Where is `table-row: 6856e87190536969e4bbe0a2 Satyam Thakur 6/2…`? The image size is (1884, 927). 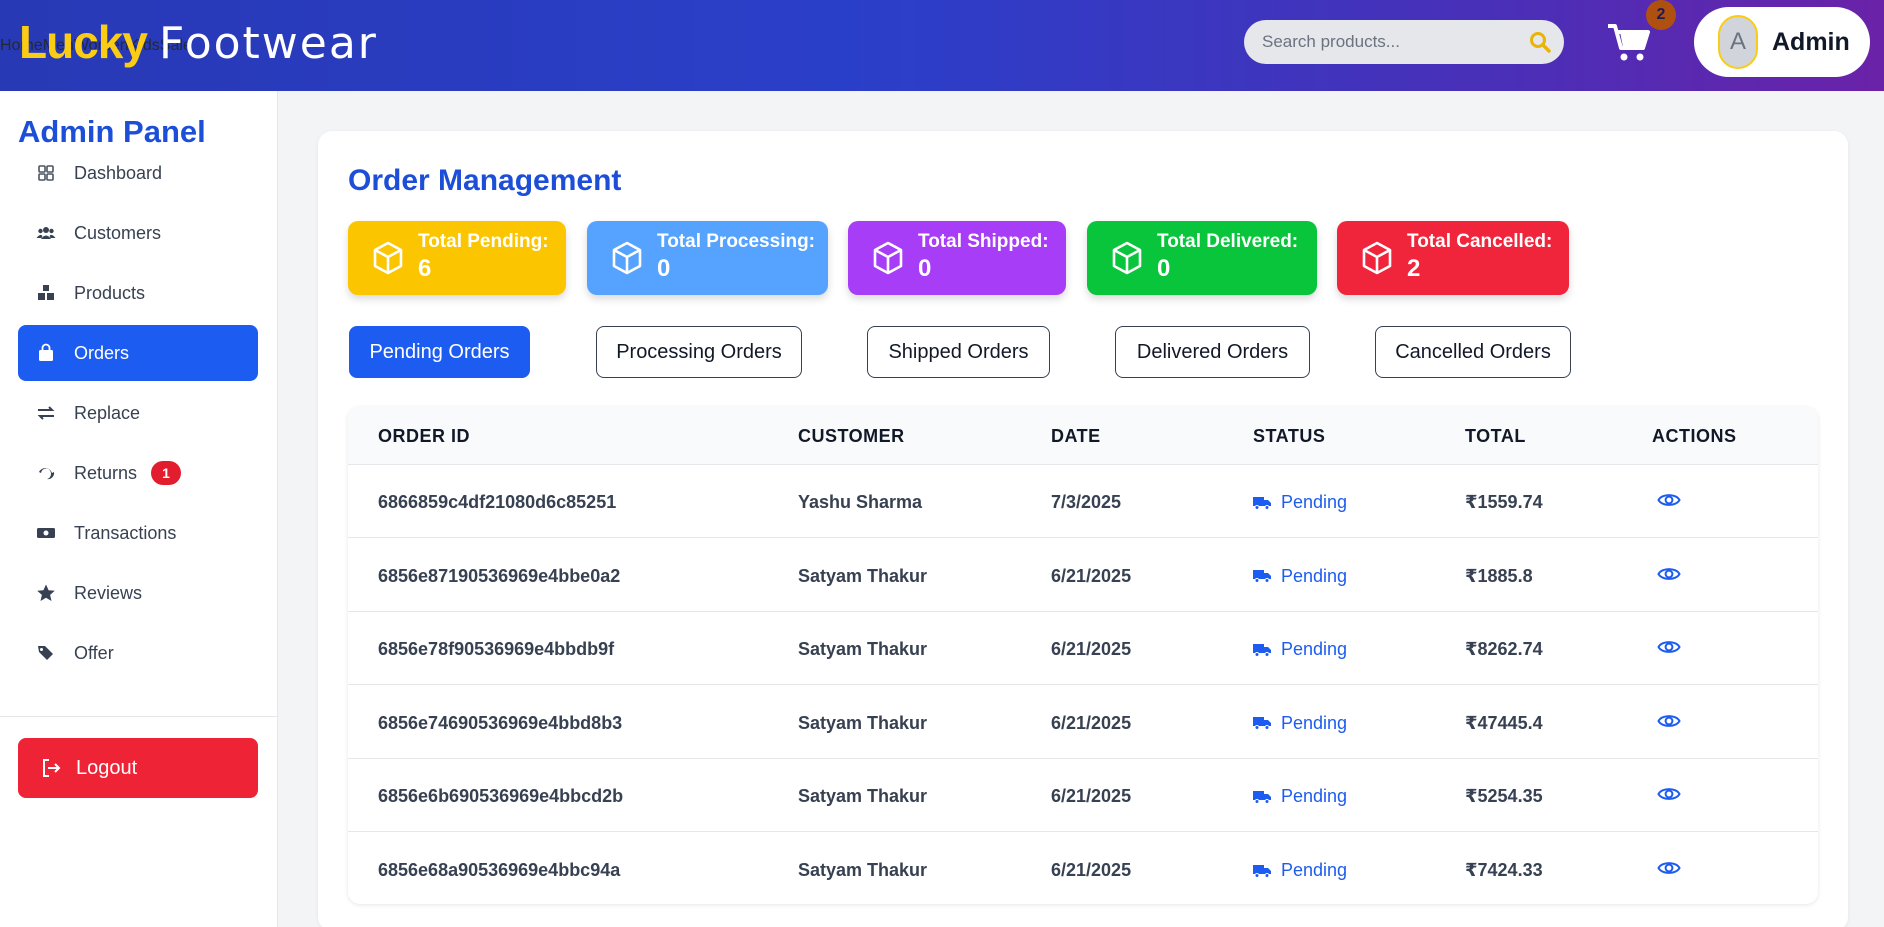
table-row: 6856e87190536969e4bbe0a2 Satyam Thakur 6/2… is located at coordinates (1083, 575).